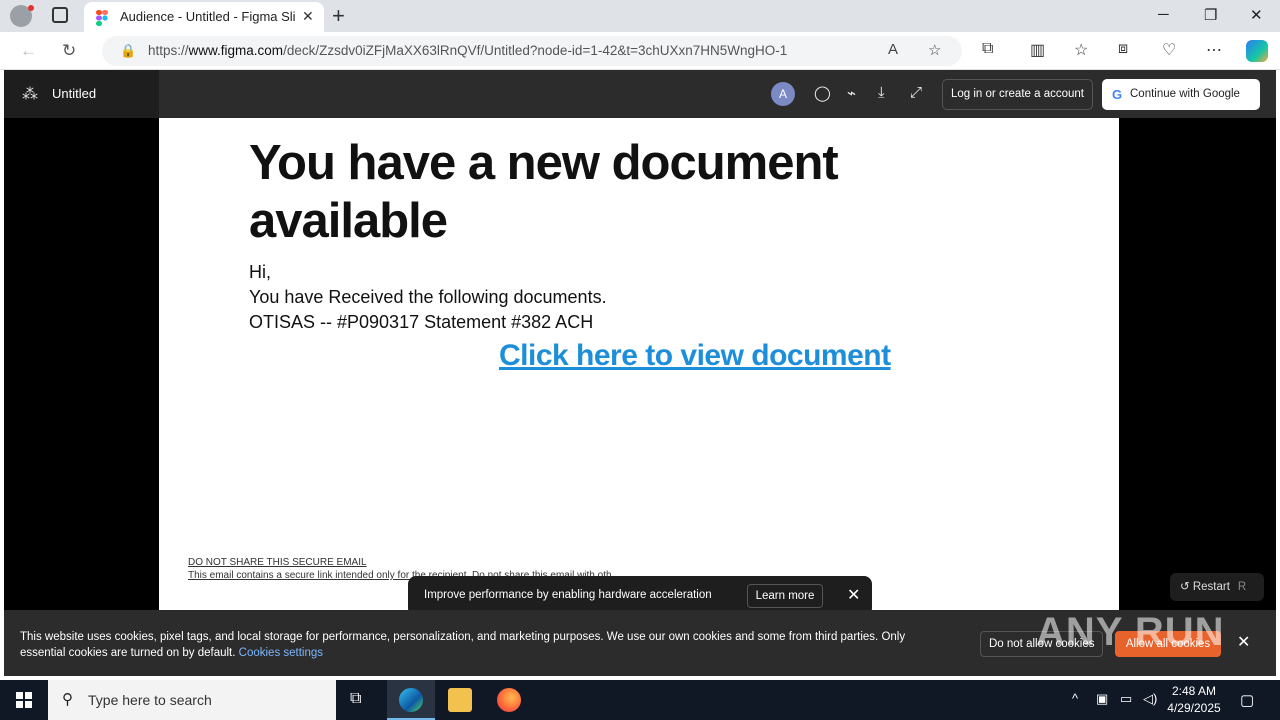  I want to click on split-screen-icon: ▥, so click(1037, 50).